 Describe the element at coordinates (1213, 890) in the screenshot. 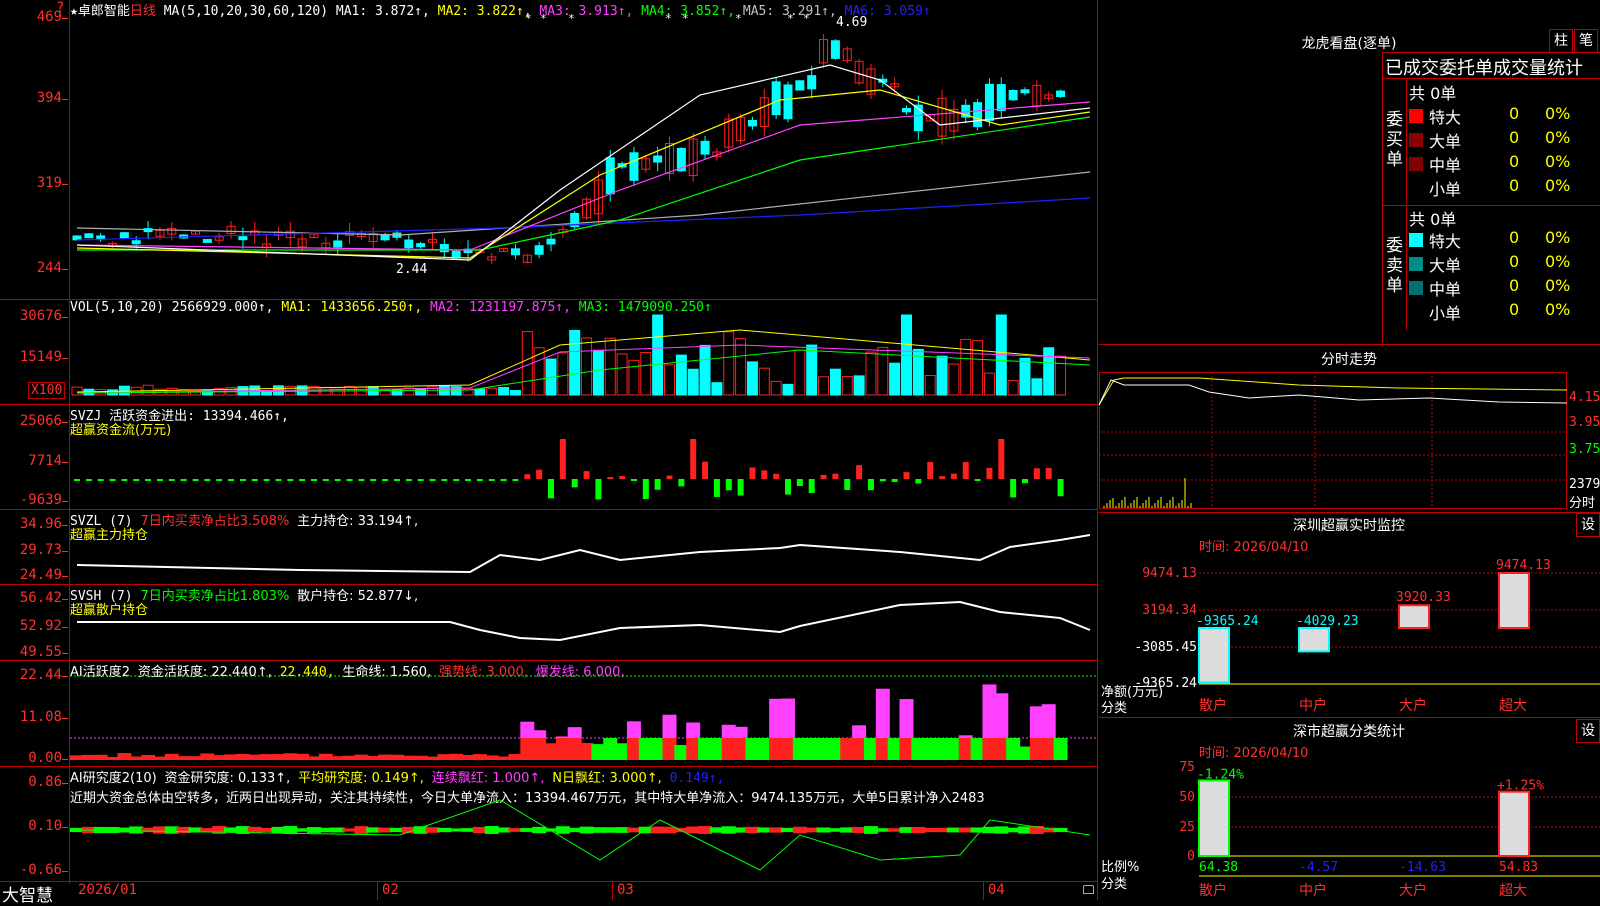

I see `sc-category: 散户` at that location.